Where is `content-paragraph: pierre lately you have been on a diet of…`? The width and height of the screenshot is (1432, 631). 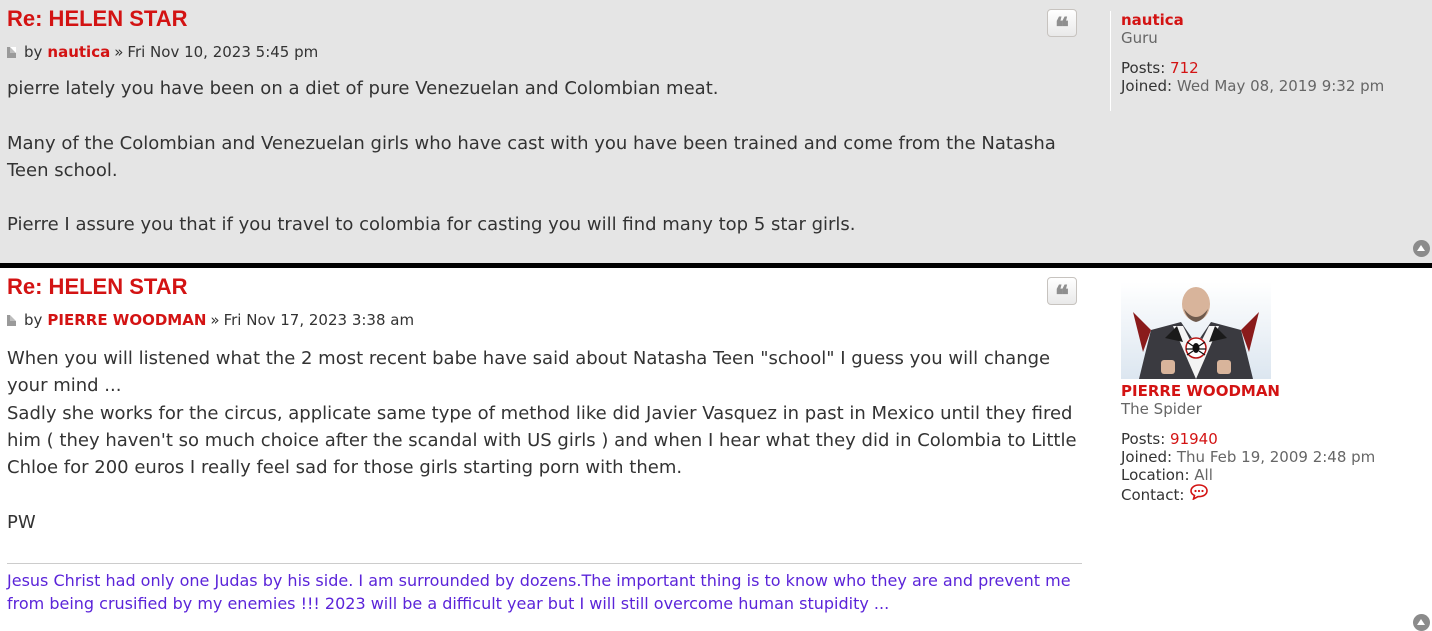 content-paragraph: pierre lately you have been on a diet of… is located at coordinates (363, 88).